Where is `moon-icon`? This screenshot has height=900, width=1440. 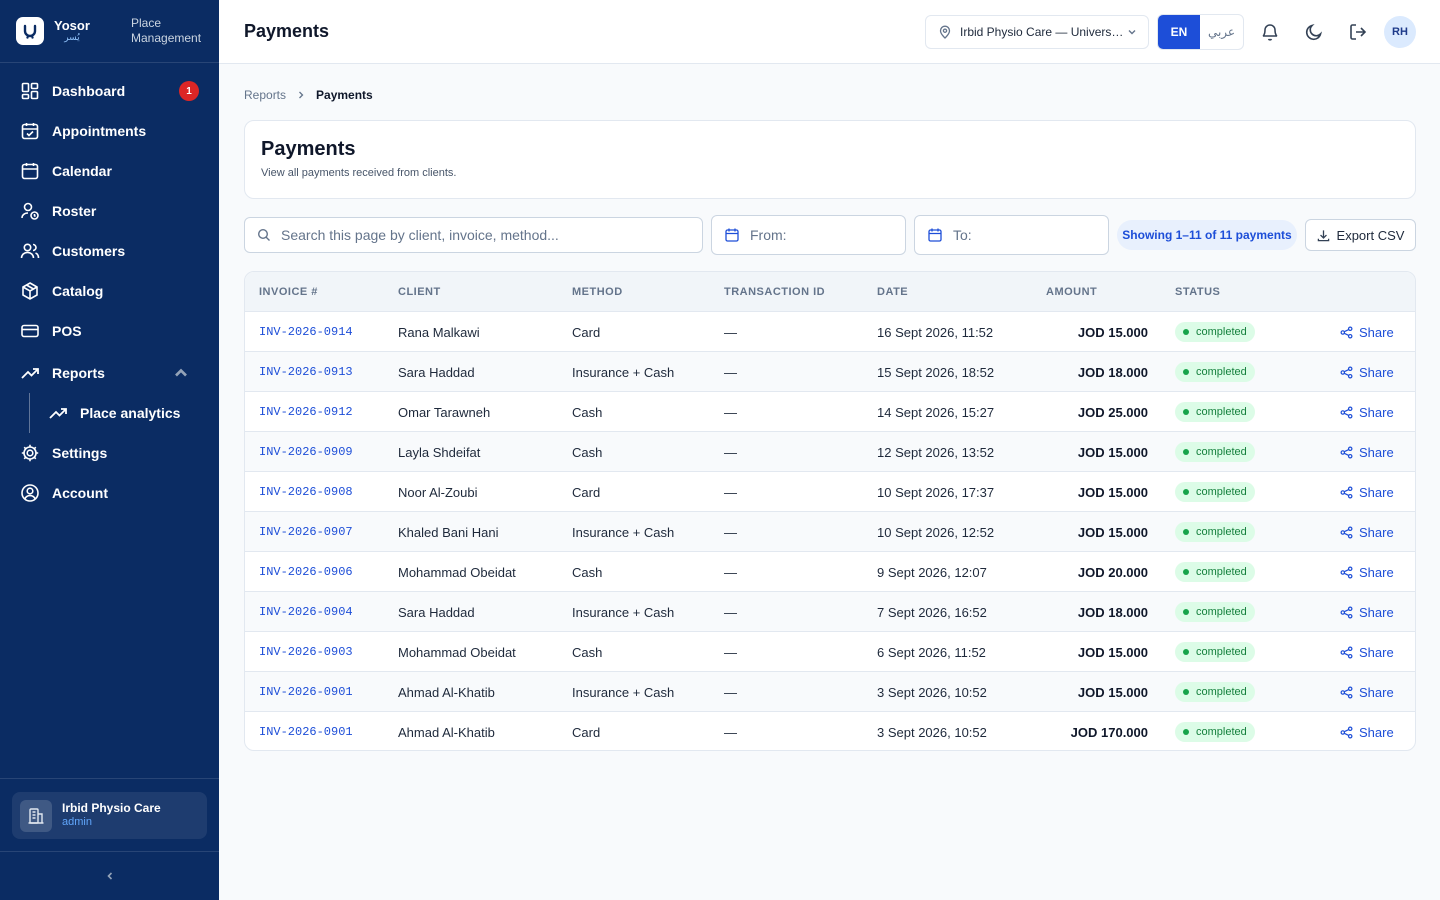 moon-icon is located at coordinates (1314, 32).